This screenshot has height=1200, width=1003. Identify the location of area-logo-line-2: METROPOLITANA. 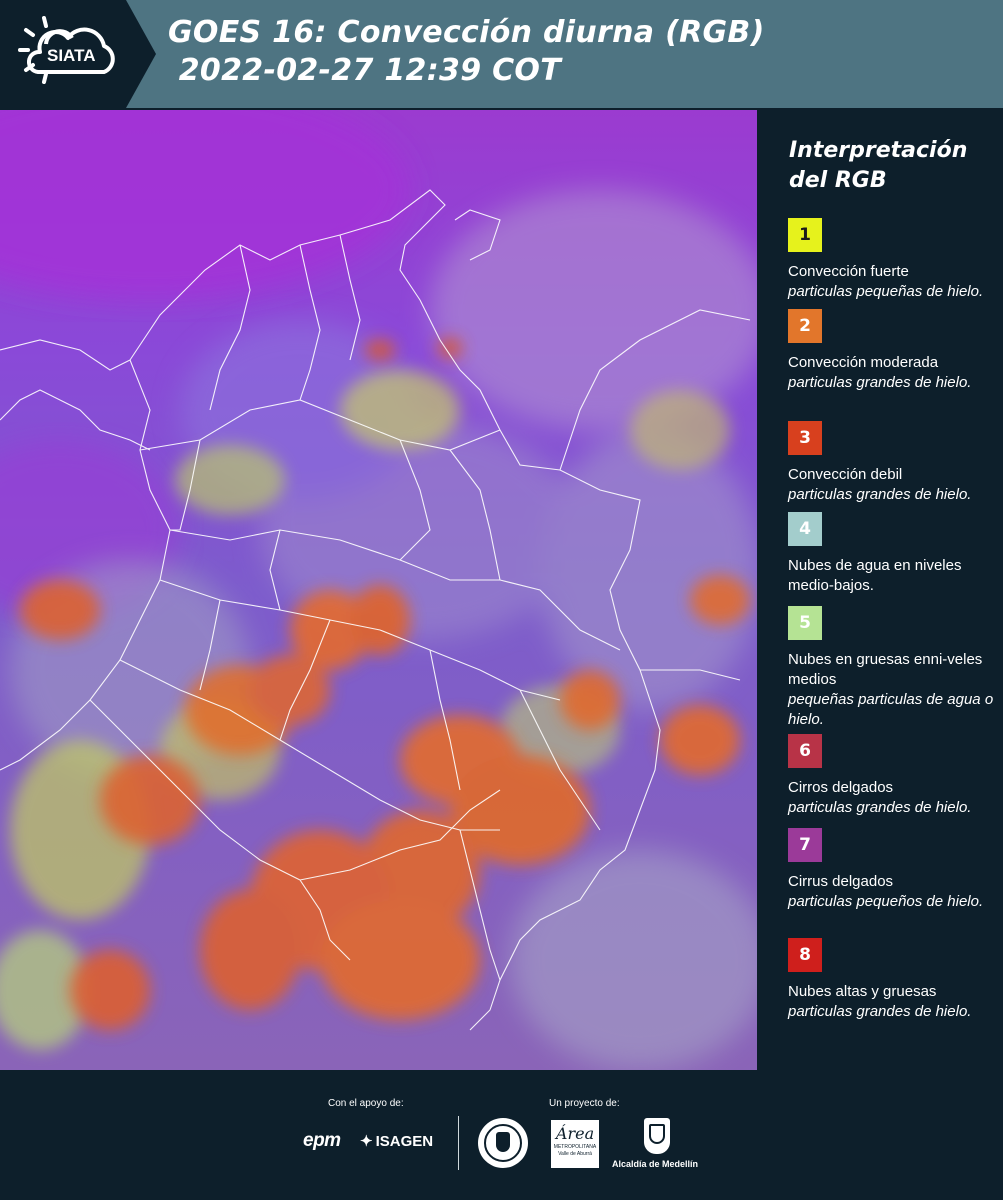
(575, 1147).